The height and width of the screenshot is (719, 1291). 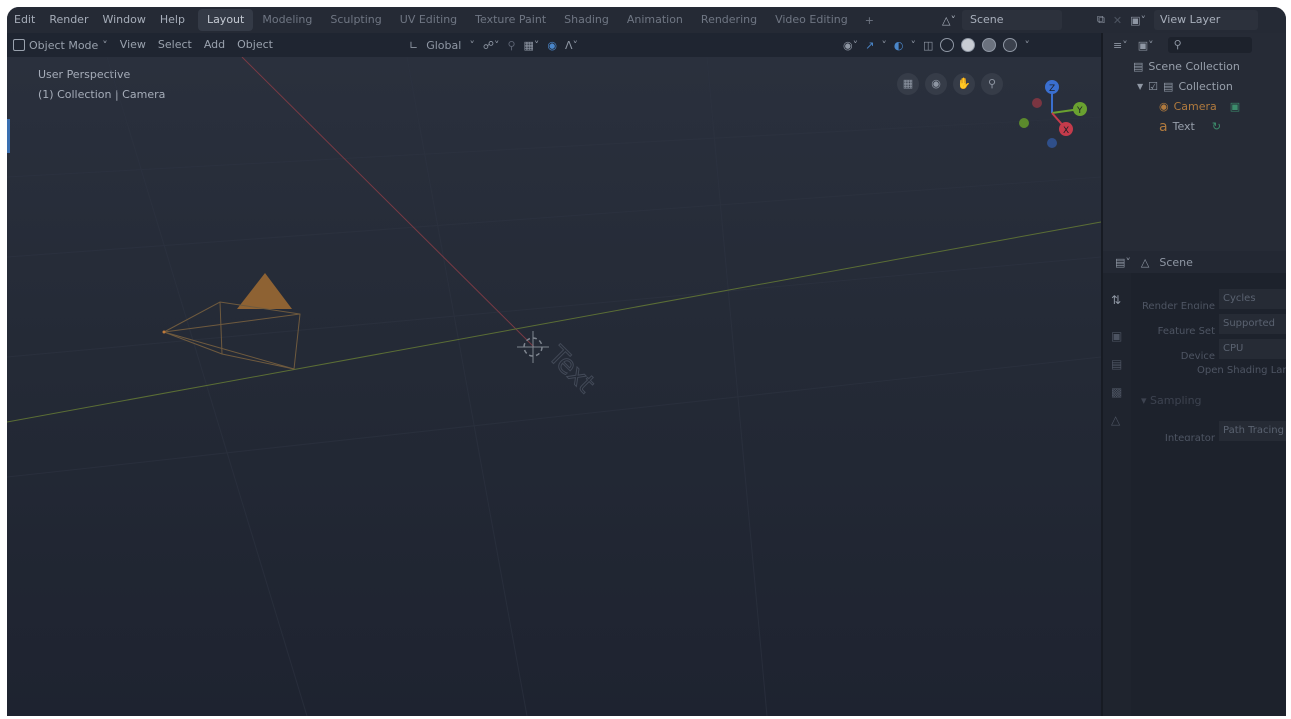 I want to click on tab-uv-editing: UV Editing, so click(x=428, y=20).